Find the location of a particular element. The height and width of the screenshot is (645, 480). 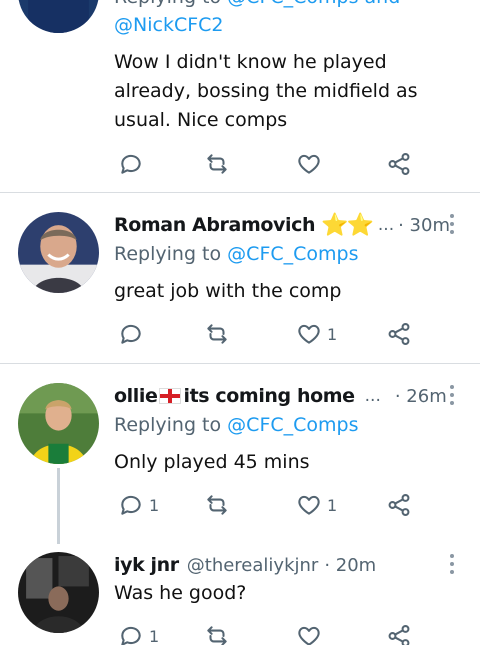

england-flag-icon is located at coordinates (170, 396).